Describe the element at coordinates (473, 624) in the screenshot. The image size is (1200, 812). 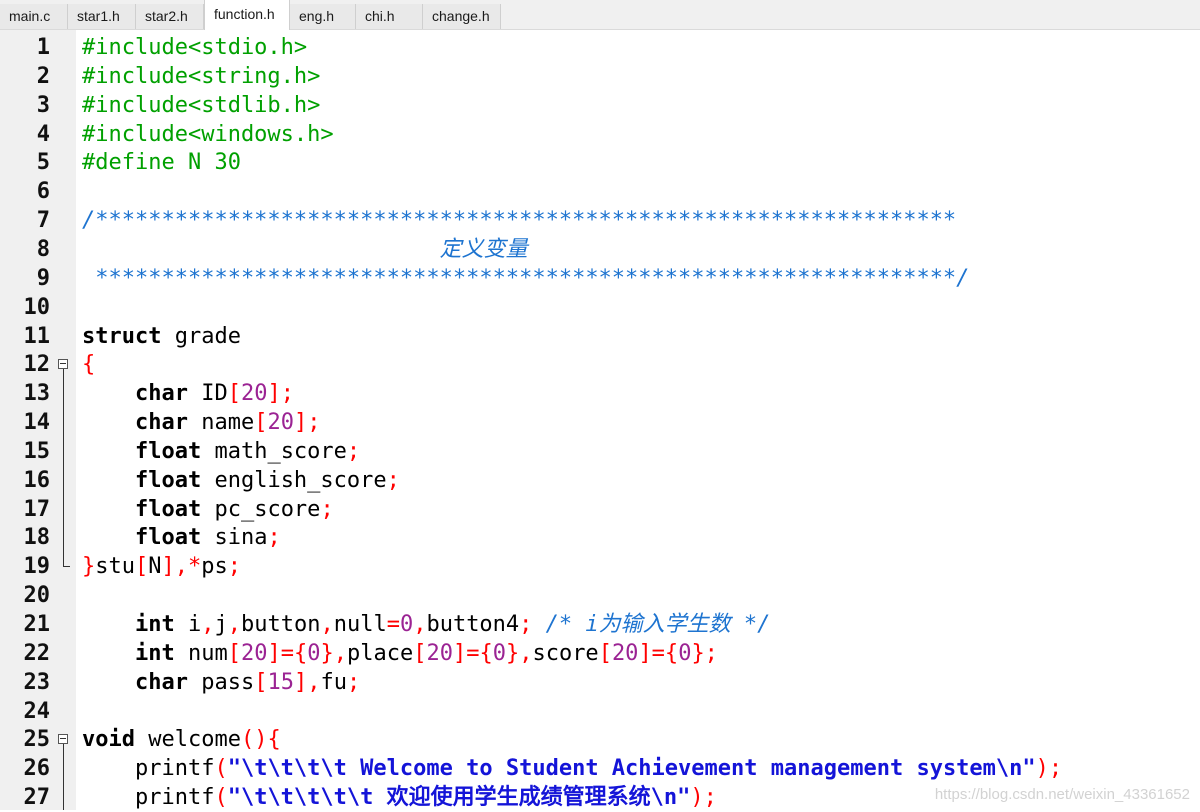
I see `code-token: button4` at that location.